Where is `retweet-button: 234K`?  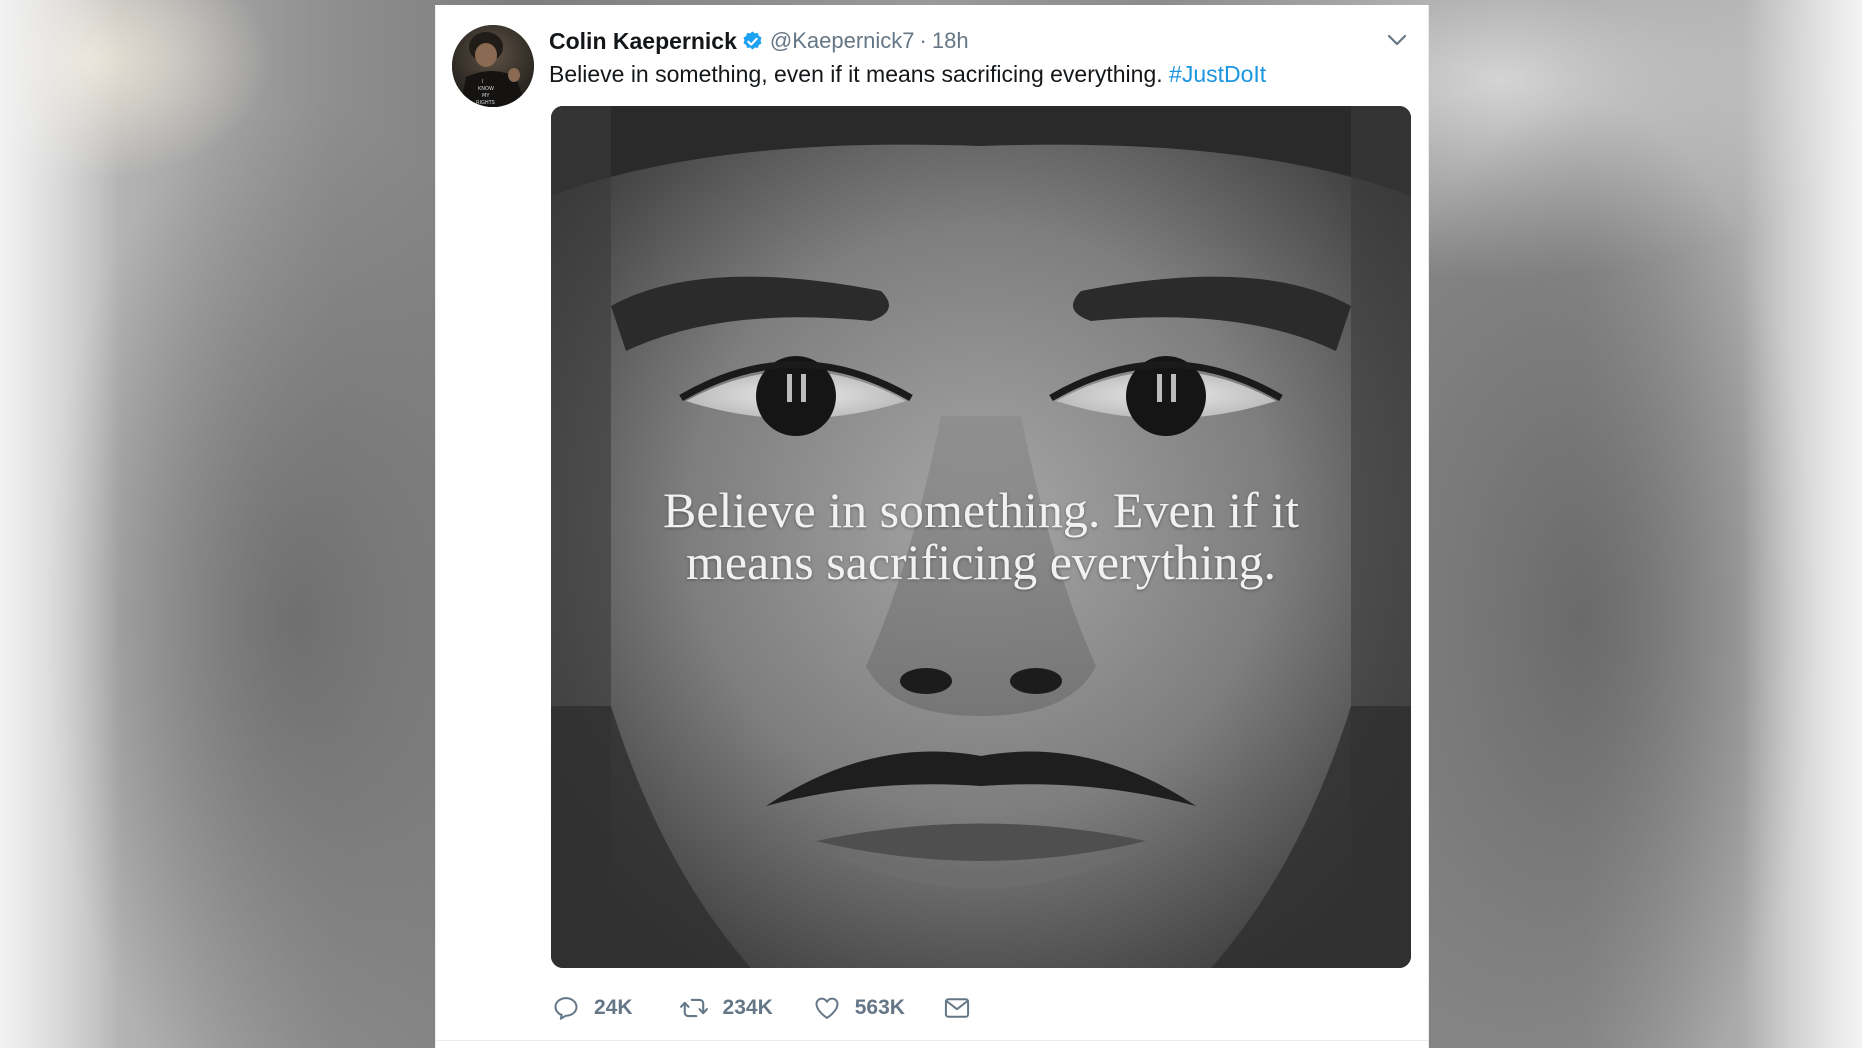
retweet-button: 234K is located at coordinates (726, 1008).